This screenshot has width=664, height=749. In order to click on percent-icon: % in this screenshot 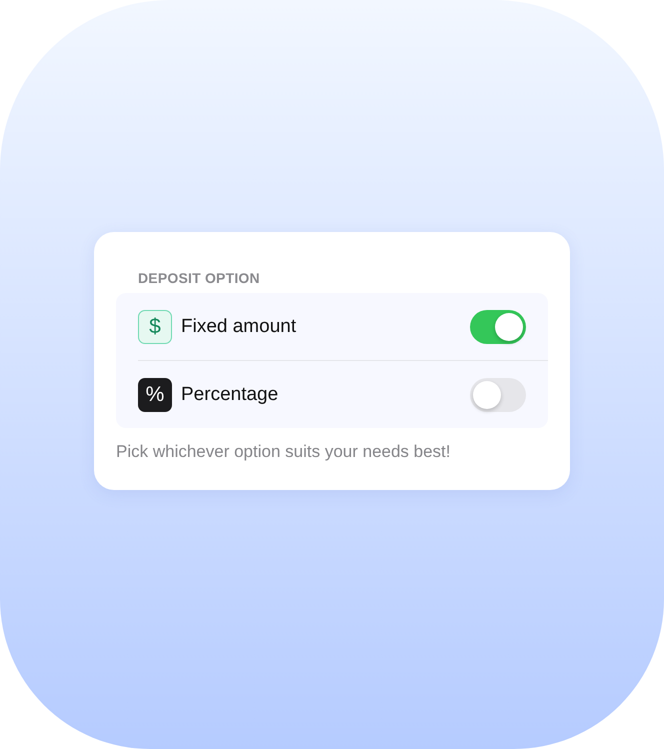, I will do `click(155, 395)`.